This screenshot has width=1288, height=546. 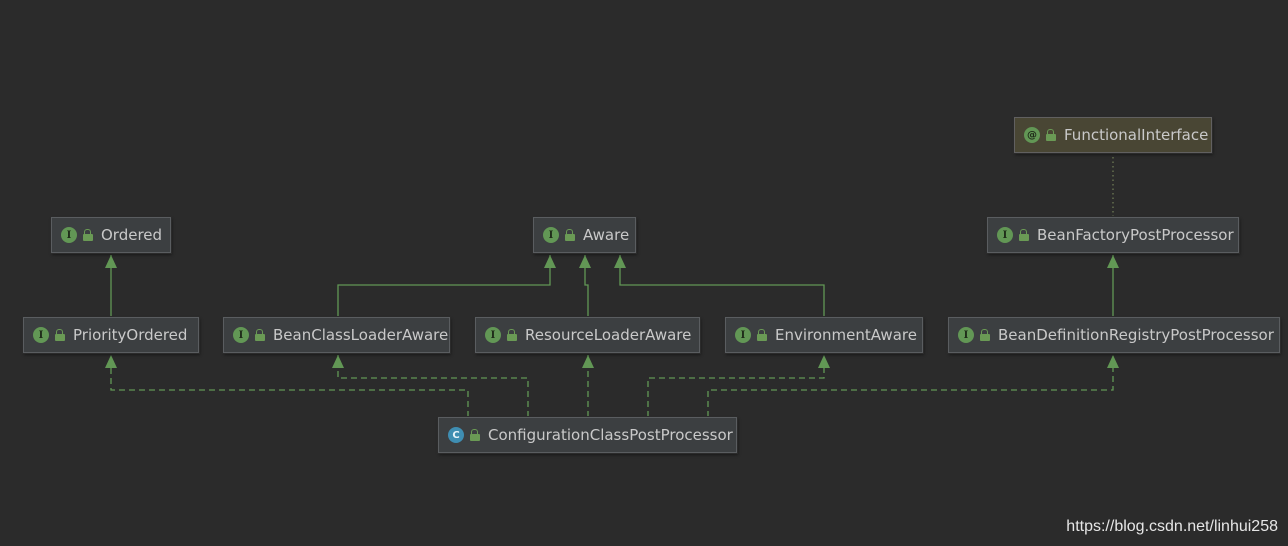 I want to click on edge-implements-configuration-class-post-processor-to-bean-definition-registry-post-processor, so click(x=910, y=386).